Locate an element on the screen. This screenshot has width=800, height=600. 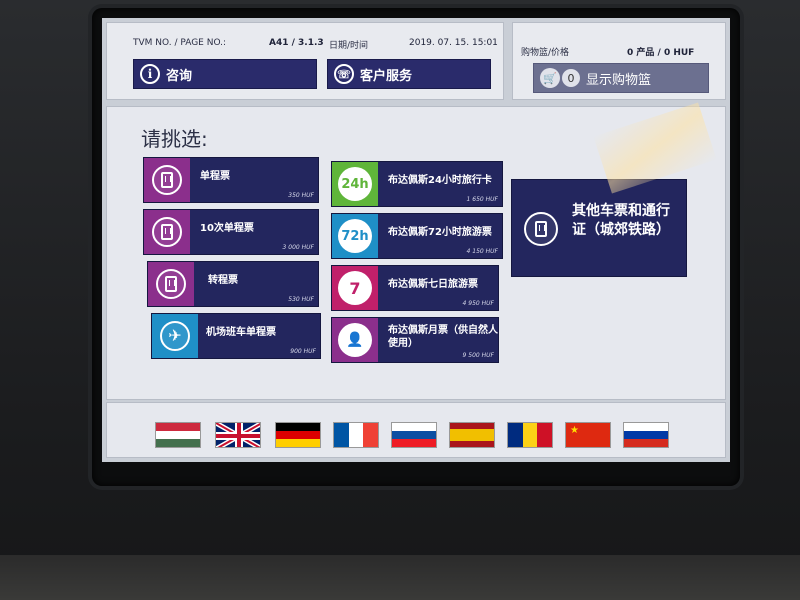
person-icon: 👤 is located at coordinates (355, 340).